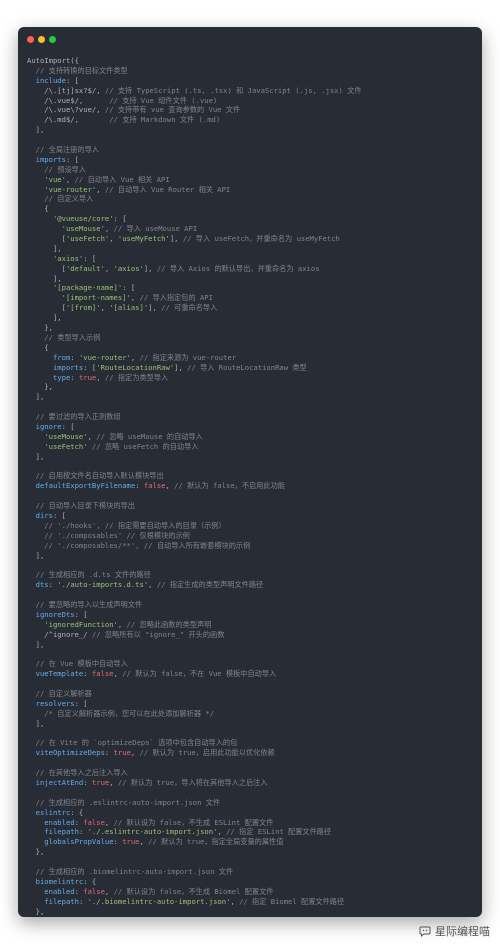 The width and height of the screenshot is (500, 945). I want to click on code-line: '[import-names]', // 导入指定包的 API, so click(252, 298).